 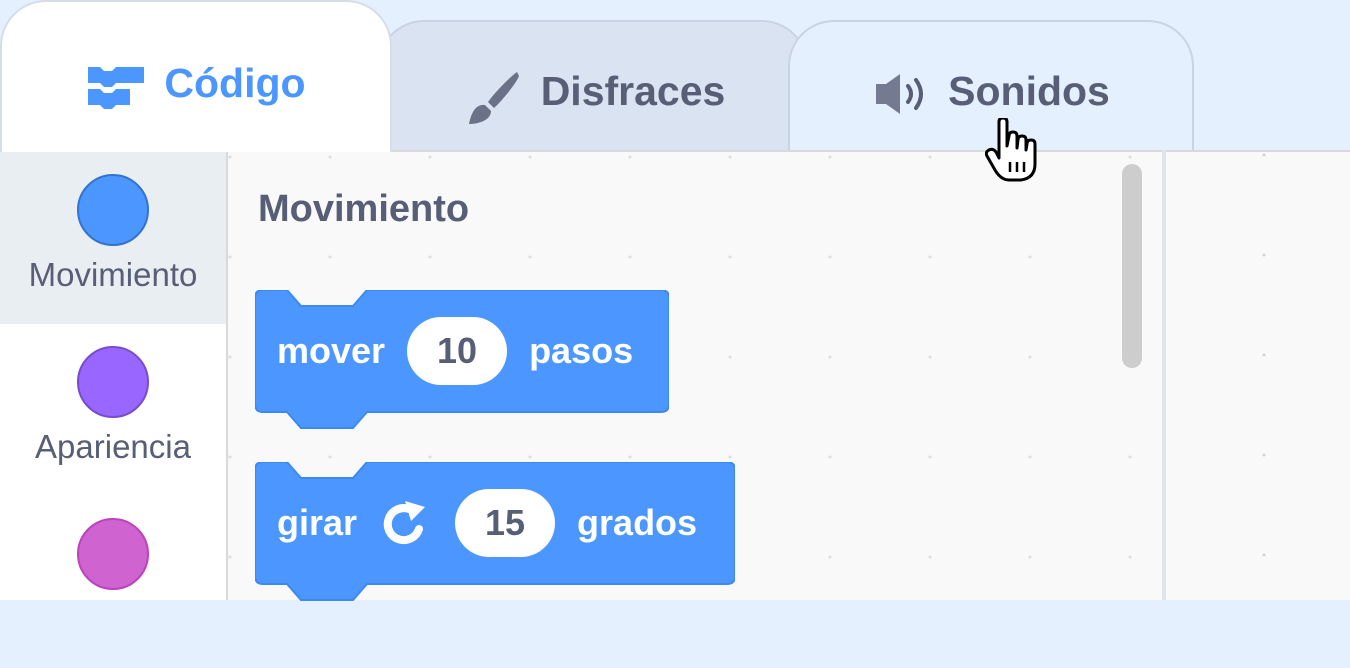 I want to click on tab-sounds-label: Sonidos, so click(x=1029, y=91).